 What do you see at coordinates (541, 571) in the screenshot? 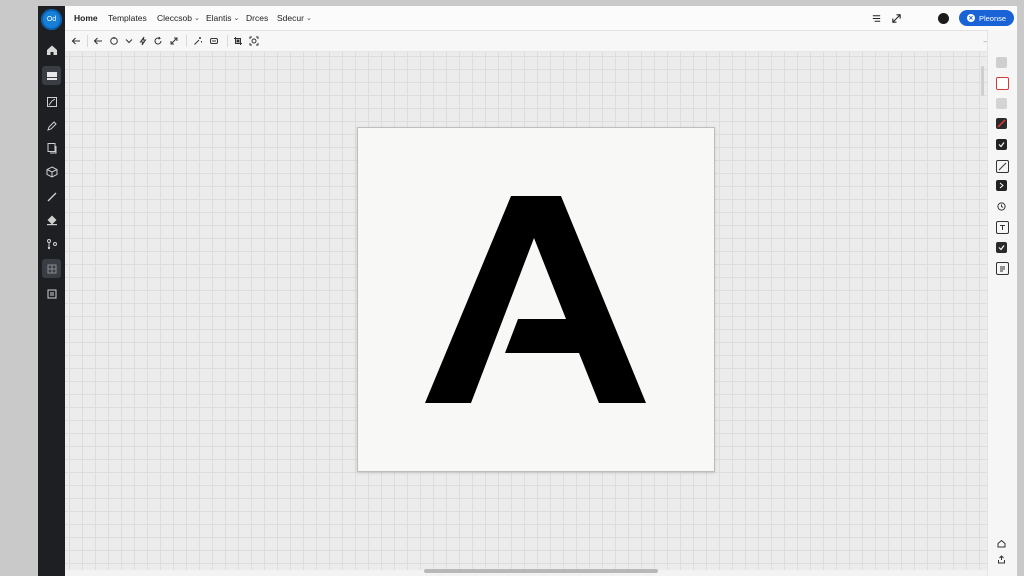
I see `horizontal-scrollbar` at bounding box center [541, 571].